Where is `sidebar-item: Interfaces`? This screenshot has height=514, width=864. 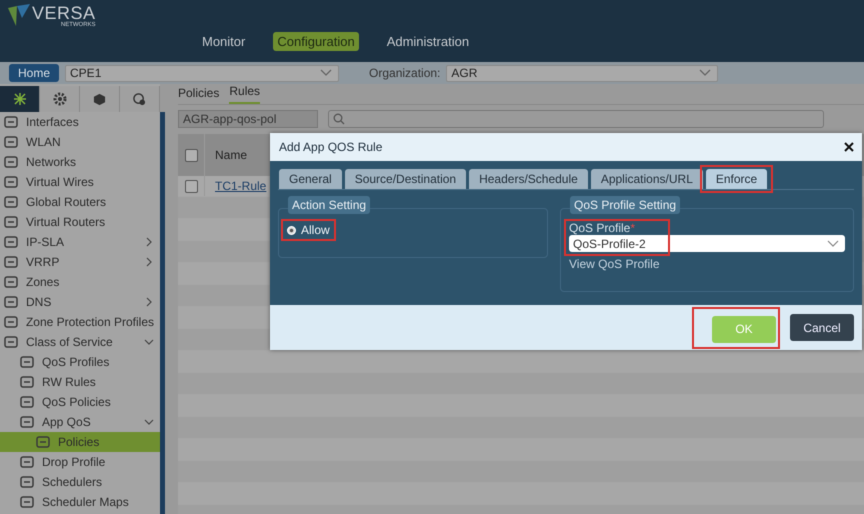 sidebar-item: Interfaces is located at coordinates (80, 122).